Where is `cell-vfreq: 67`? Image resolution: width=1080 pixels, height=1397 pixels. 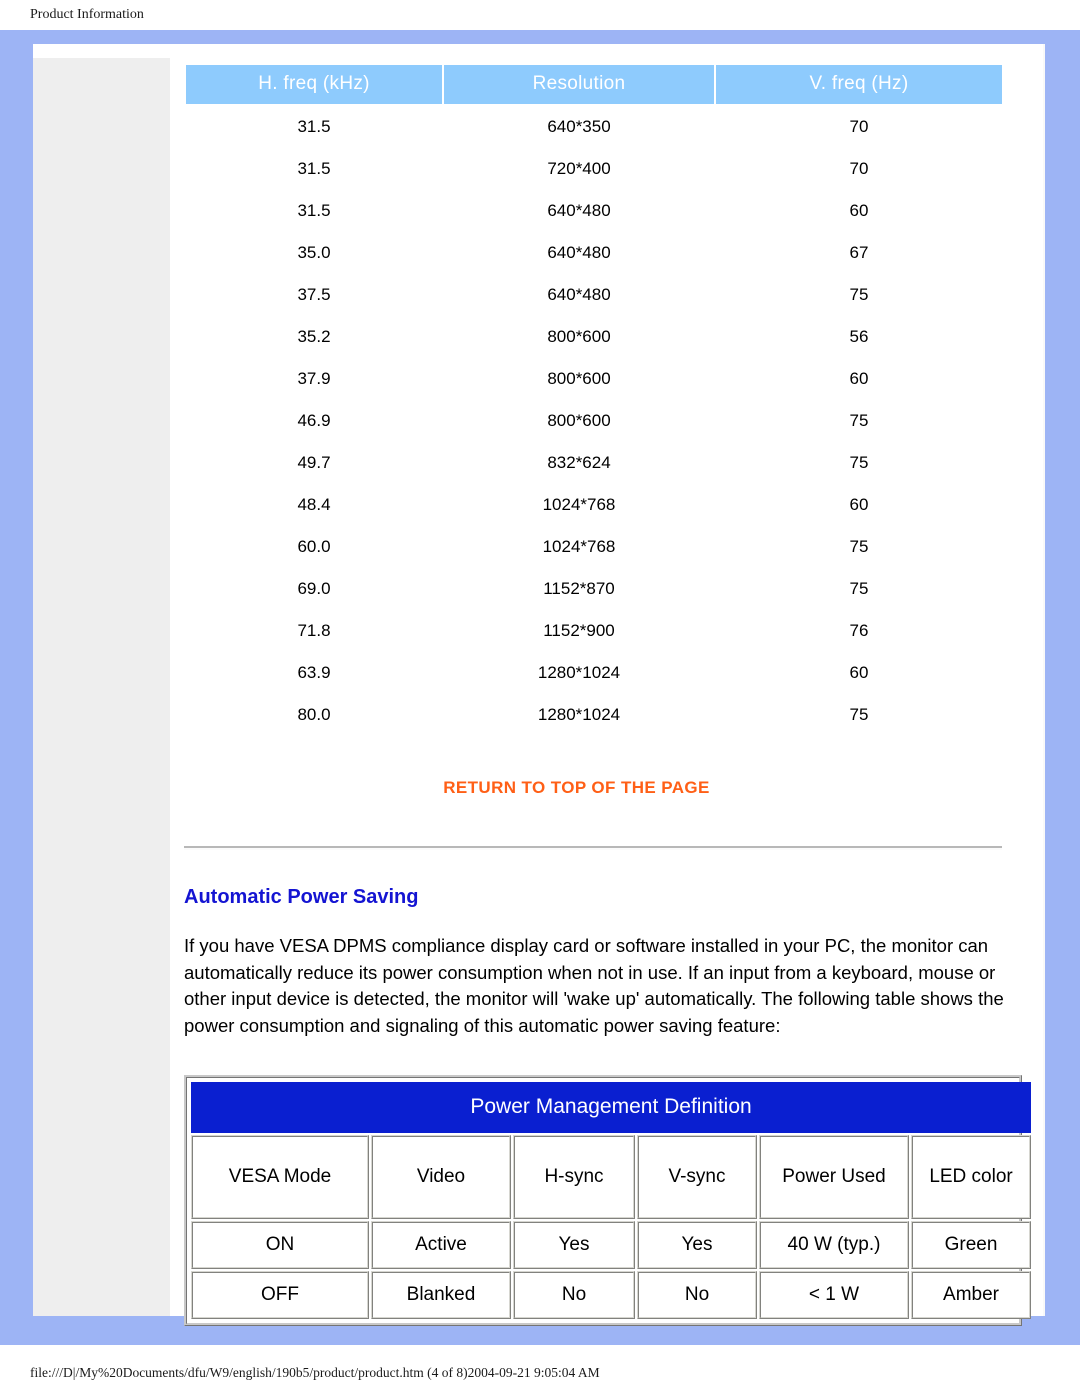
cell-vfreq: 67 is located at coordinates (859, 252).